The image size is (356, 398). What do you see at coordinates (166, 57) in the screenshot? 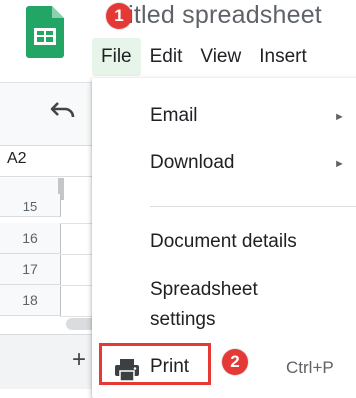
I see `menu-edit: Edit` at bounding box center [166, 57].